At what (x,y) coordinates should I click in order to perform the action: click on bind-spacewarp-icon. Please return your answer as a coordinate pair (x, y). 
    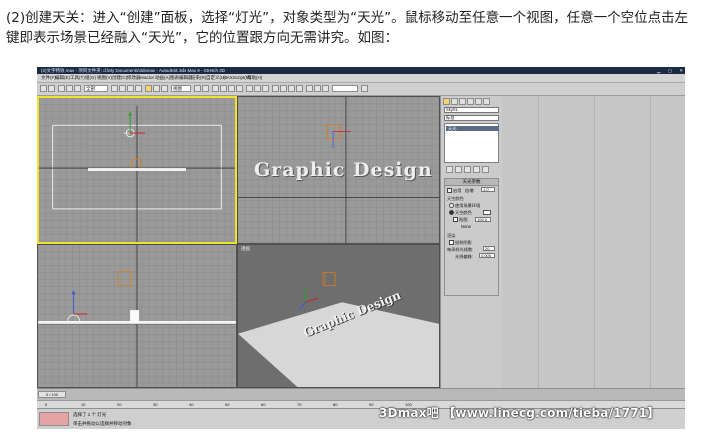
    Looking at the image, I should click on (77, 88).